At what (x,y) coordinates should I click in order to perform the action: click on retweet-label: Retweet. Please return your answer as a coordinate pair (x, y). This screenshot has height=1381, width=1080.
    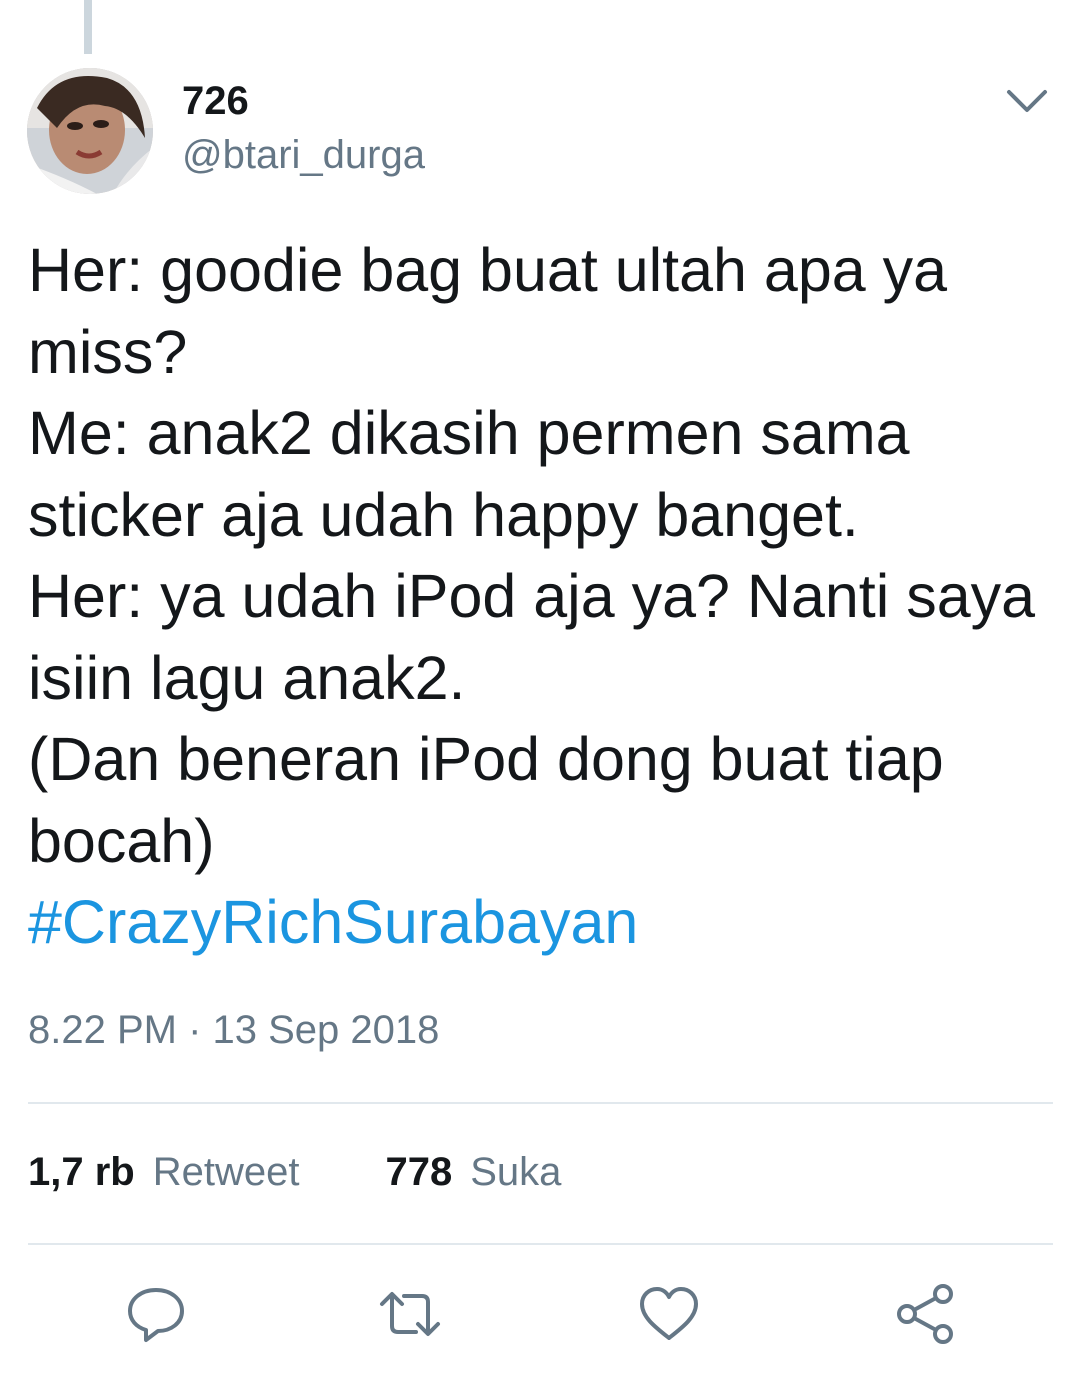
    Looking at the image, I should click on (226, 1172).